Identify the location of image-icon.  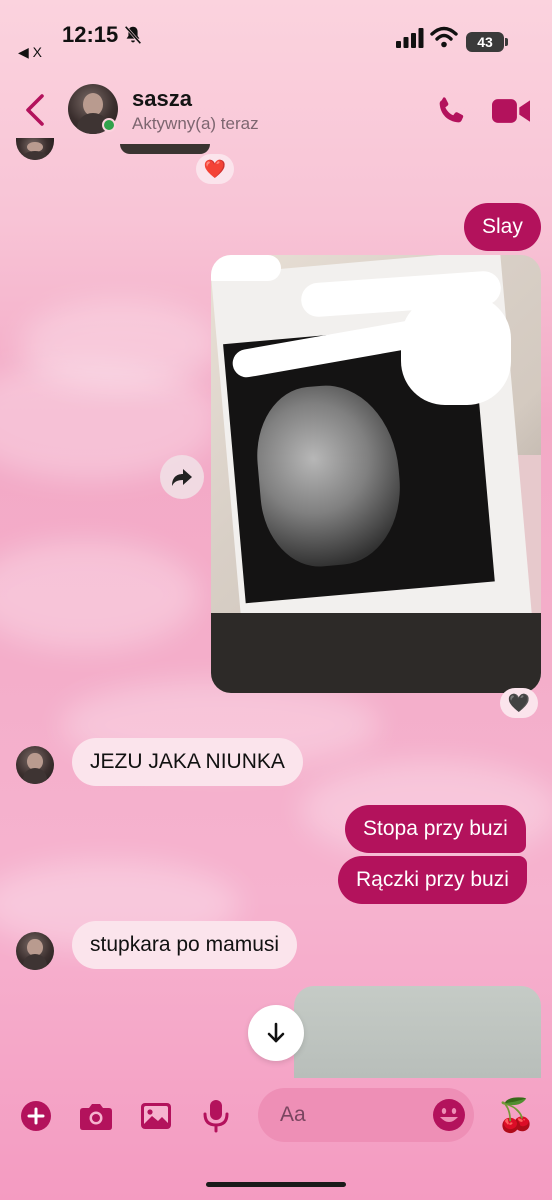
(156, 1116).